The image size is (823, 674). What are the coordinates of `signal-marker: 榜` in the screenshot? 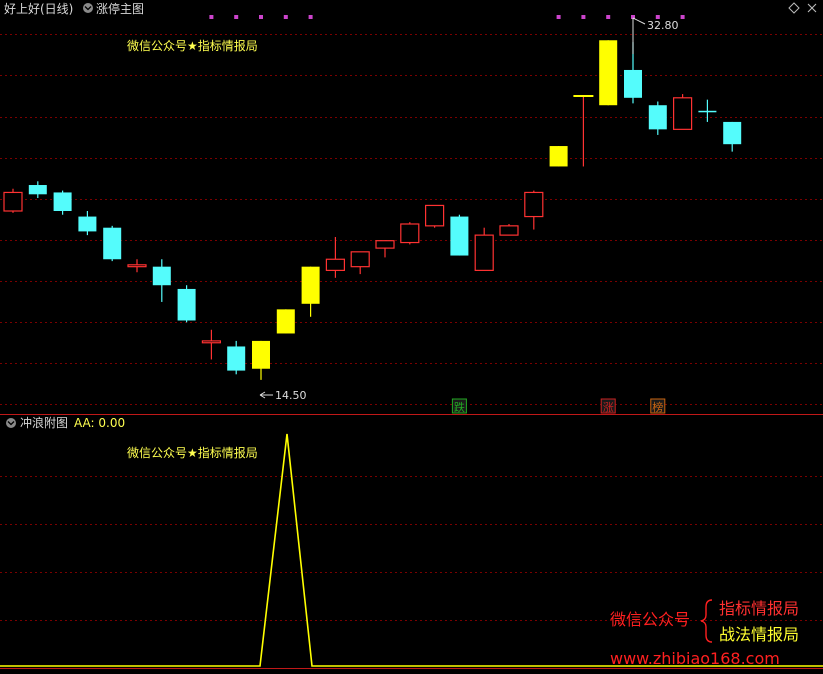 It's located at (658, 406).